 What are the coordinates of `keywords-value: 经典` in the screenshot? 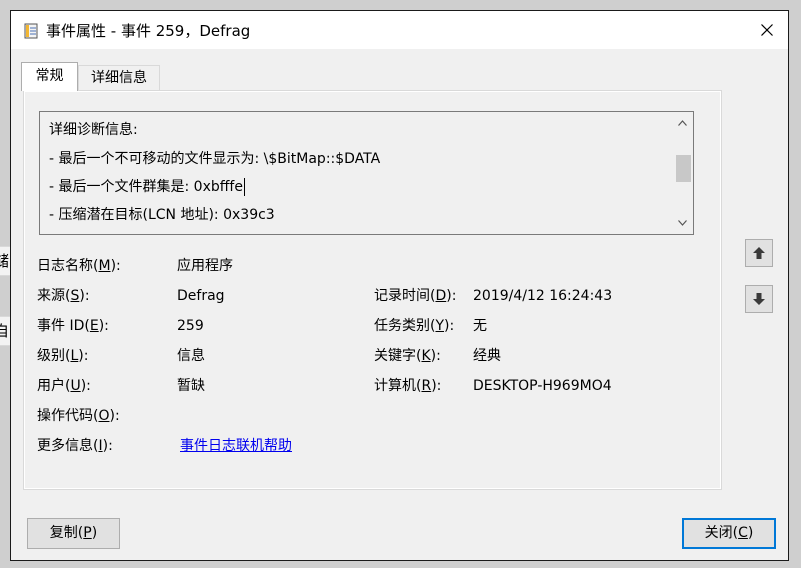 It's located at (487, 356).